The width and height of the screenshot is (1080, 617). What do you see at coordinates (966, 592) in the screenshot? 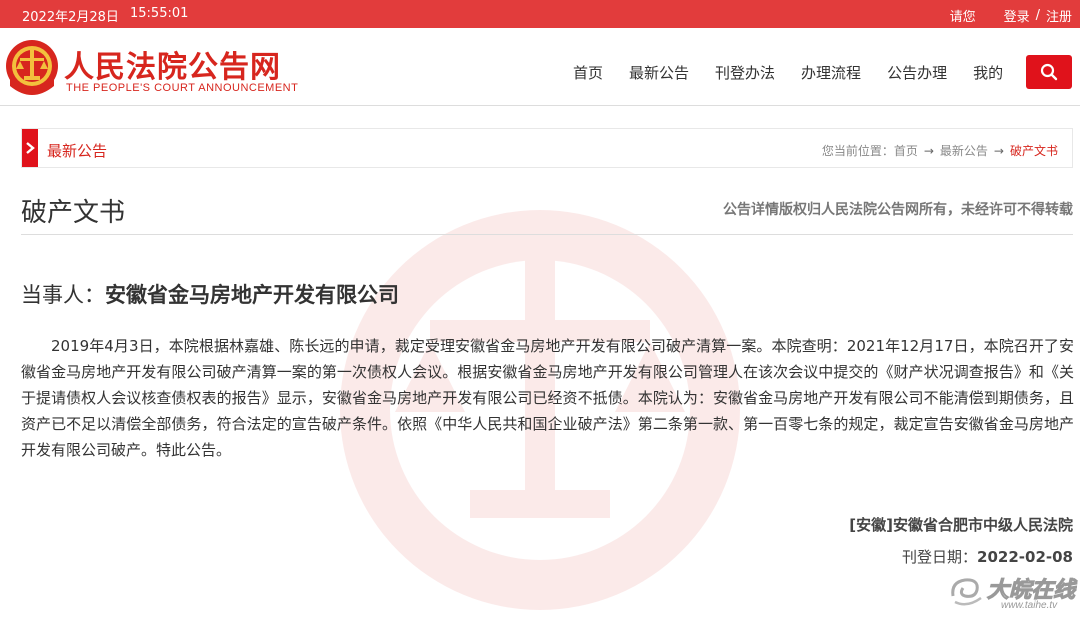
I see `swirl-logo-icon` at bounding box center [966, 592].